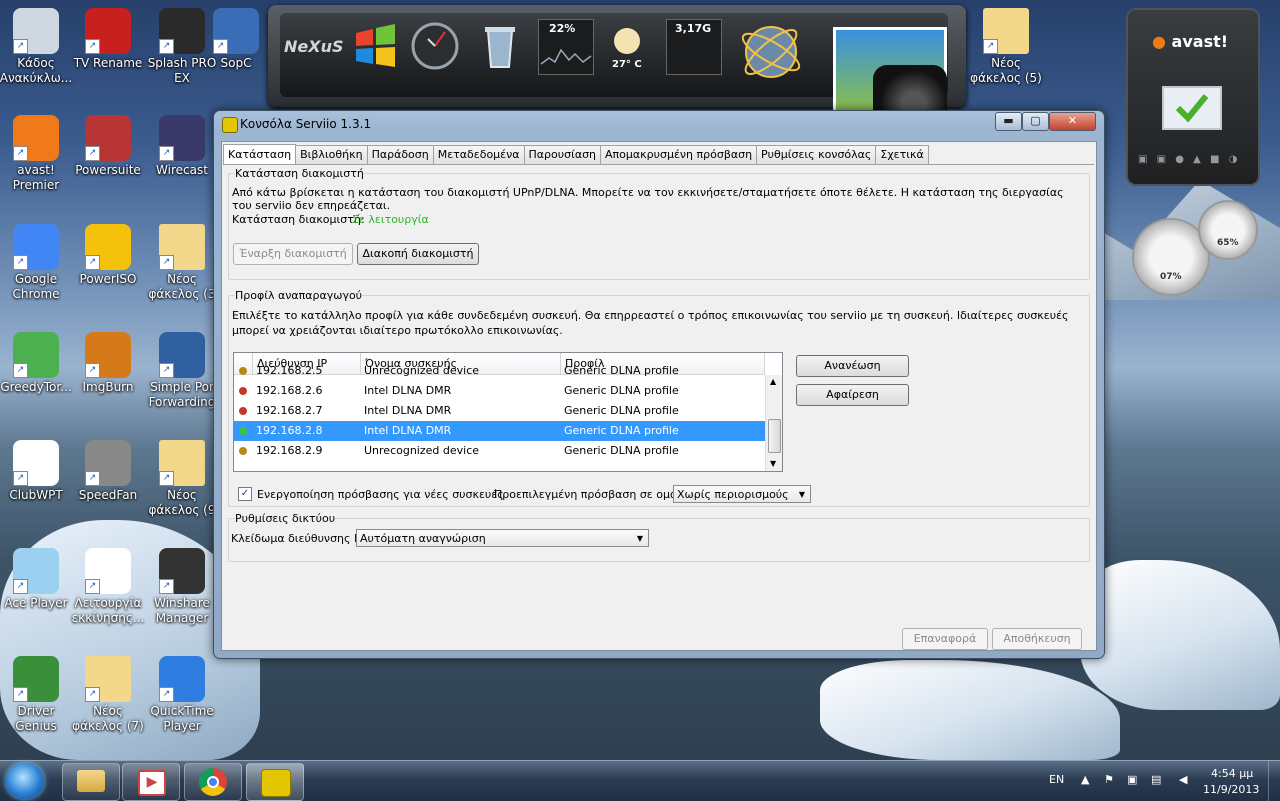 The width and height of the screenshot is (1280, 801). I want to click on refresh-button: Ανανέωση, so click(852, 366).